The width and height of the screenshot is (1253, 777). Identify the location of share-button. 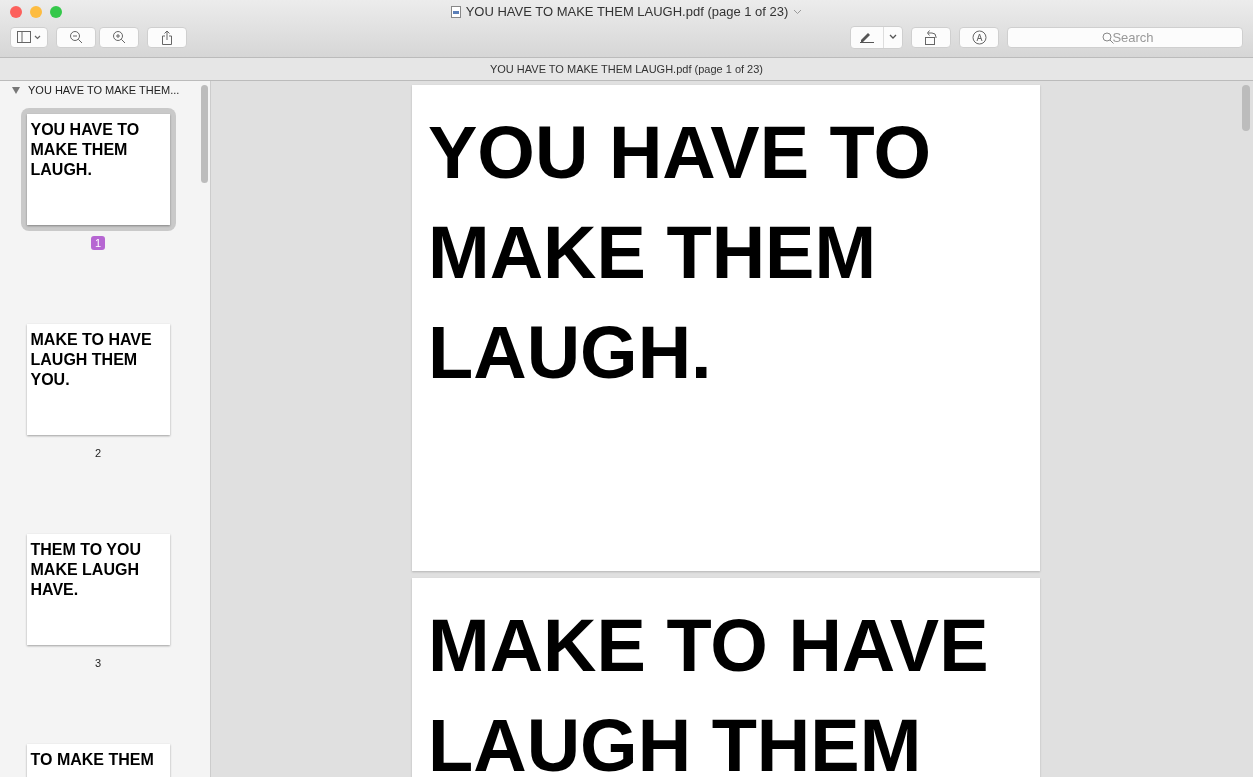
(167, 37).